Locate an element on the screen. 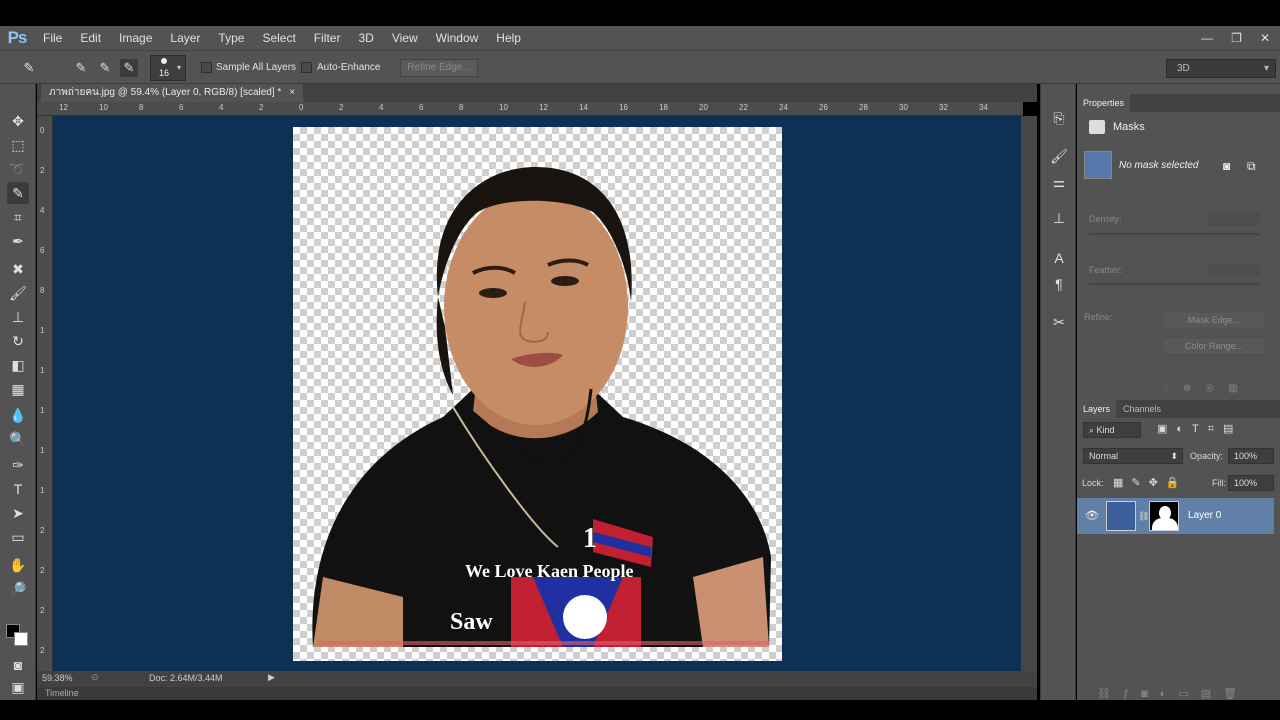 Image resolution: width=1280 pixels, height=720 pixels. ruler-tick: 22 is located at coordinates (743, 107).